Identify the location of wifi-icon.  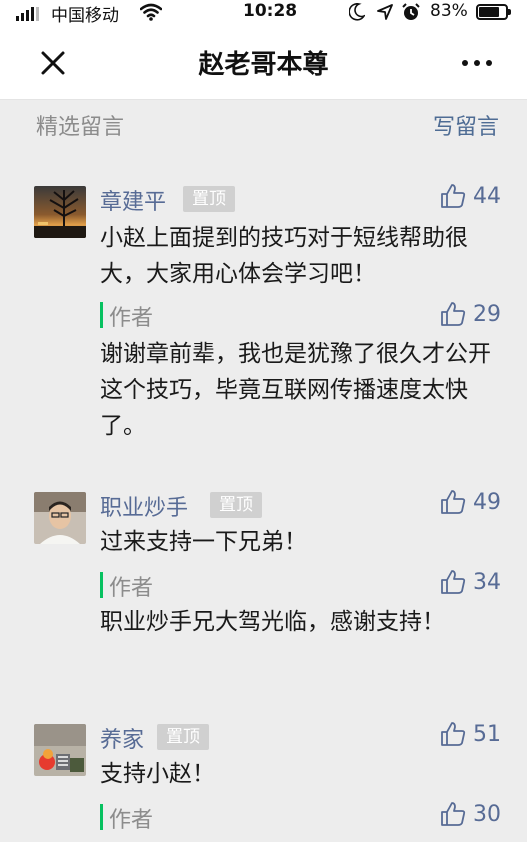
(151, 12).